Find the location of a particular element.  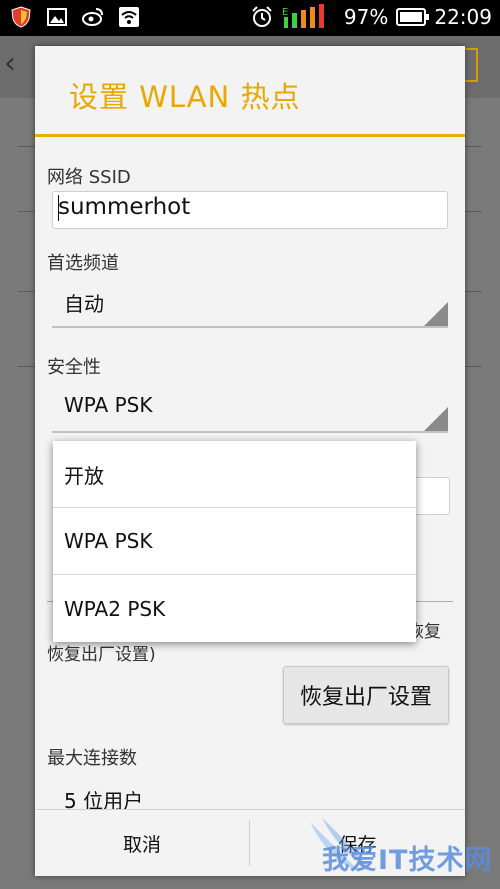

security-option-open: 开放 is located at coordinates (234, 474).